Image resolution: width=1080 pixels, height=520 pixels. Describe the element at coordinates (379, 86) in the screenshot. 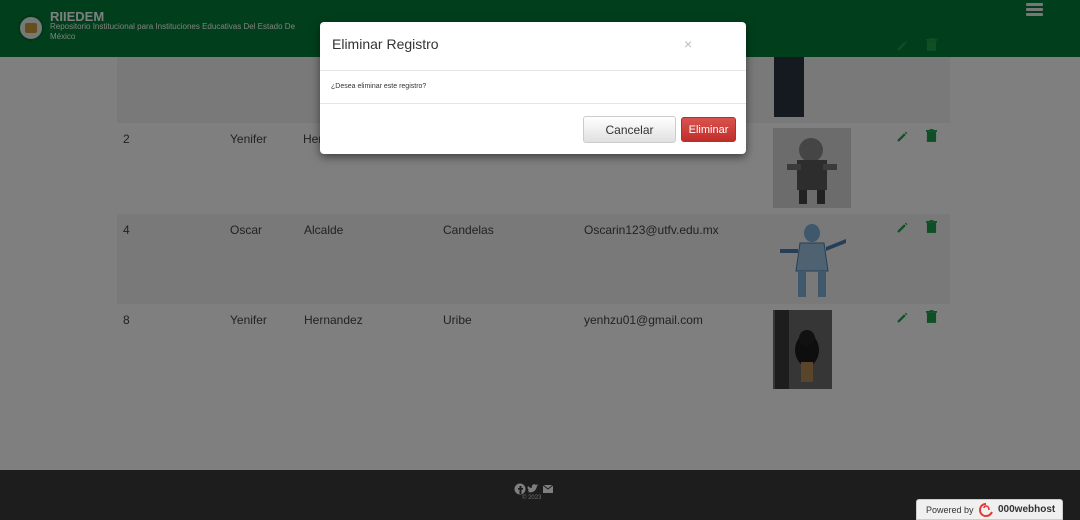

I see `dialog-message: ¿Desea eliminar este registro?` at that location.